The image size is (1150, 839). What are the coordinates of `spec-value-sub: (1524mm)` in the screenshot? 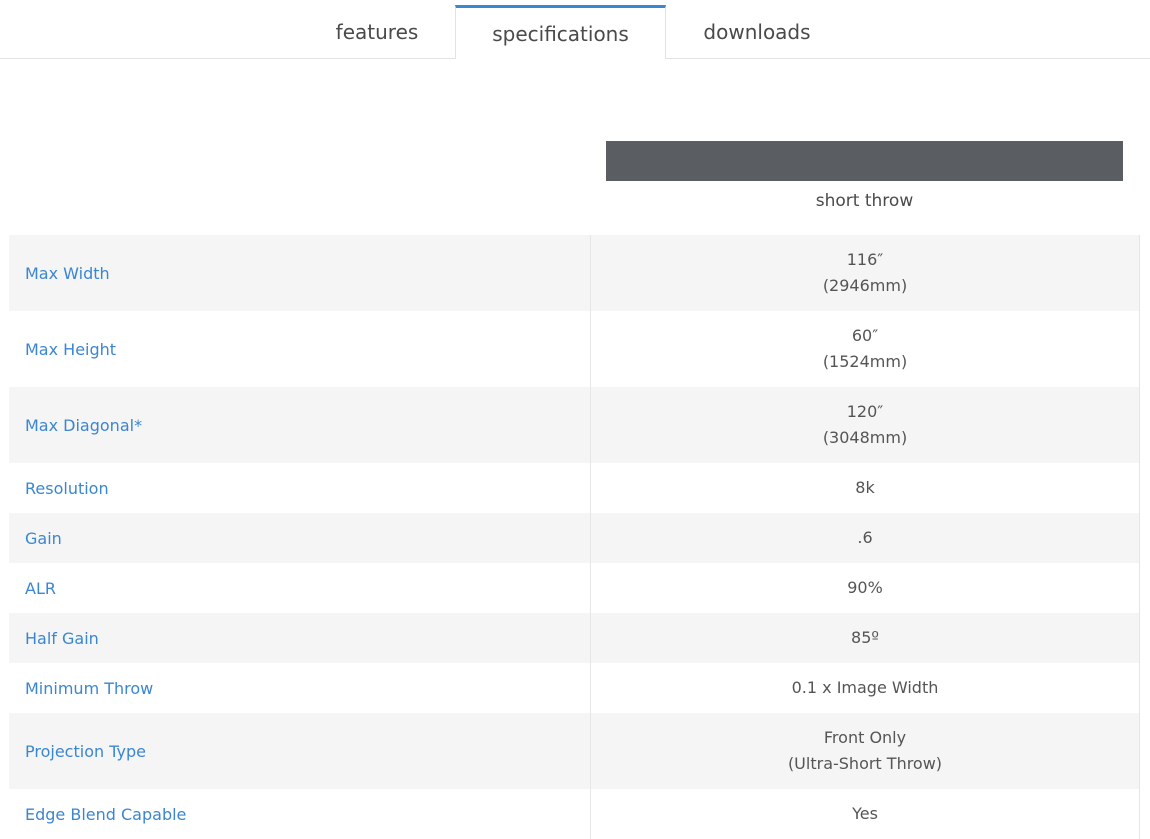 It's located at (865, 361).